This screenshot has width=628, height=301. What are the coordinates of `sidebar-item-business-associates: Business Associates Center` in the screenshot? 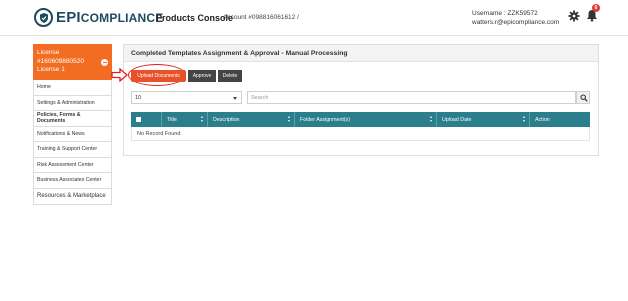 It's located at (72, 181).